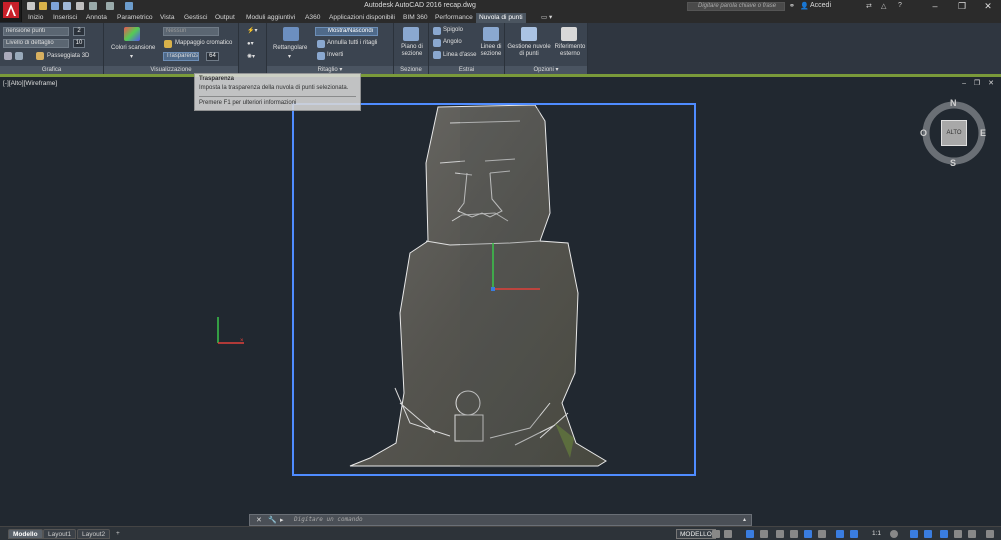  Describe the element at coordinates (110, 6) in the screenshot. I see `redo-icon` at that location.